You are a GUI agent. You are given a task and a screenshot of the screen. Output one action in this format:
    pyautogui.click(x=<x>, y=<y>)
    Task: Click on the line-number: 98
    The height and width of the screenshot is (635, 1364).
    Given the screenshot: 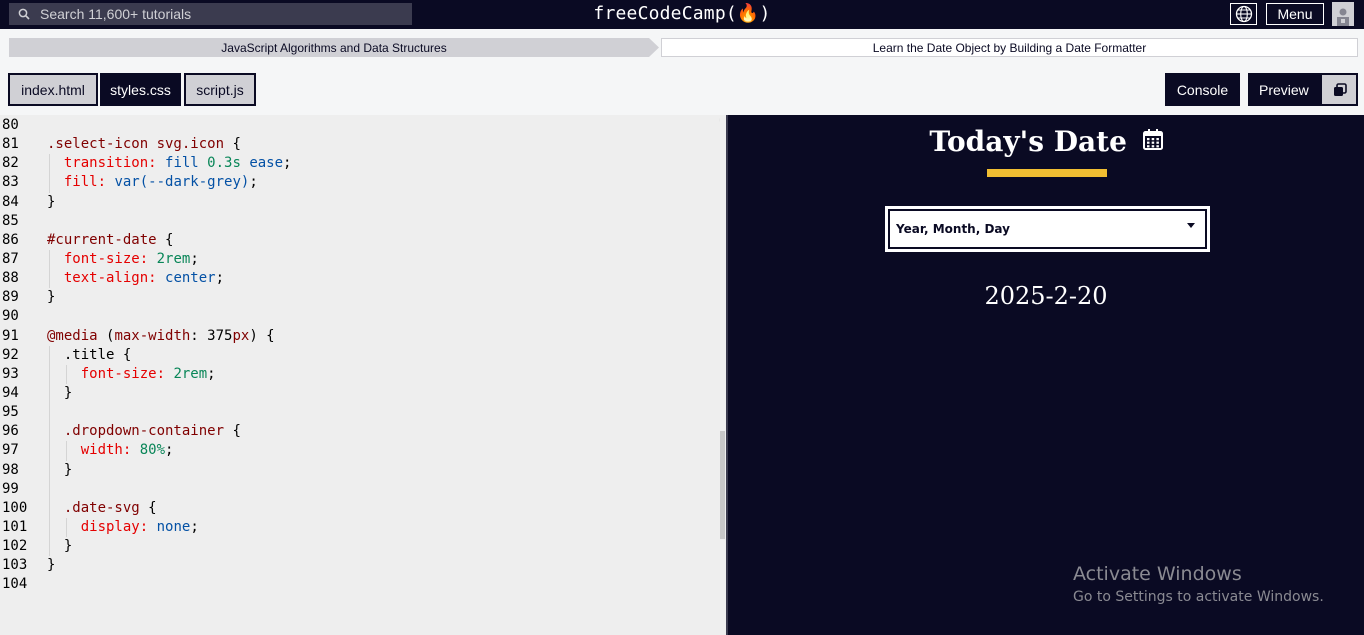 What is the action you would take?
    pyautogui.click(x=10, y=469)
    